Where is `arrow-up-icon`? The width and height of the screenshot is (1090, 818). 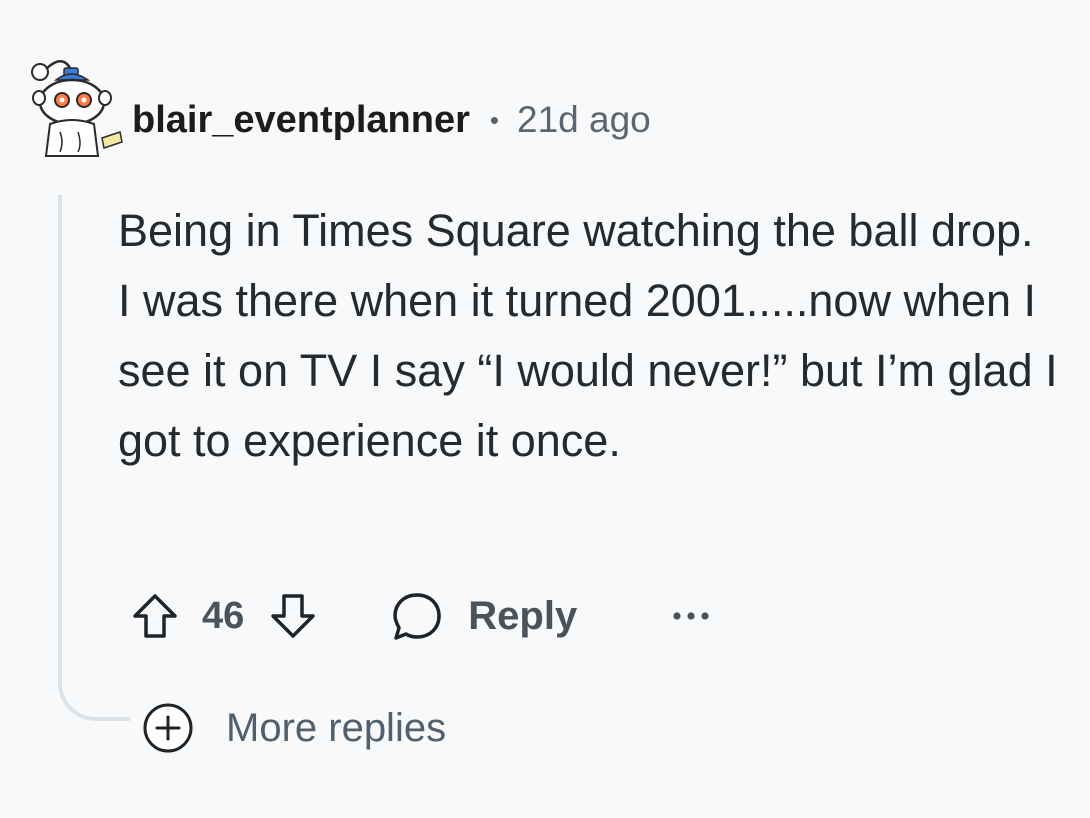
arrow-up-icon is located at coordinates (155, 616).